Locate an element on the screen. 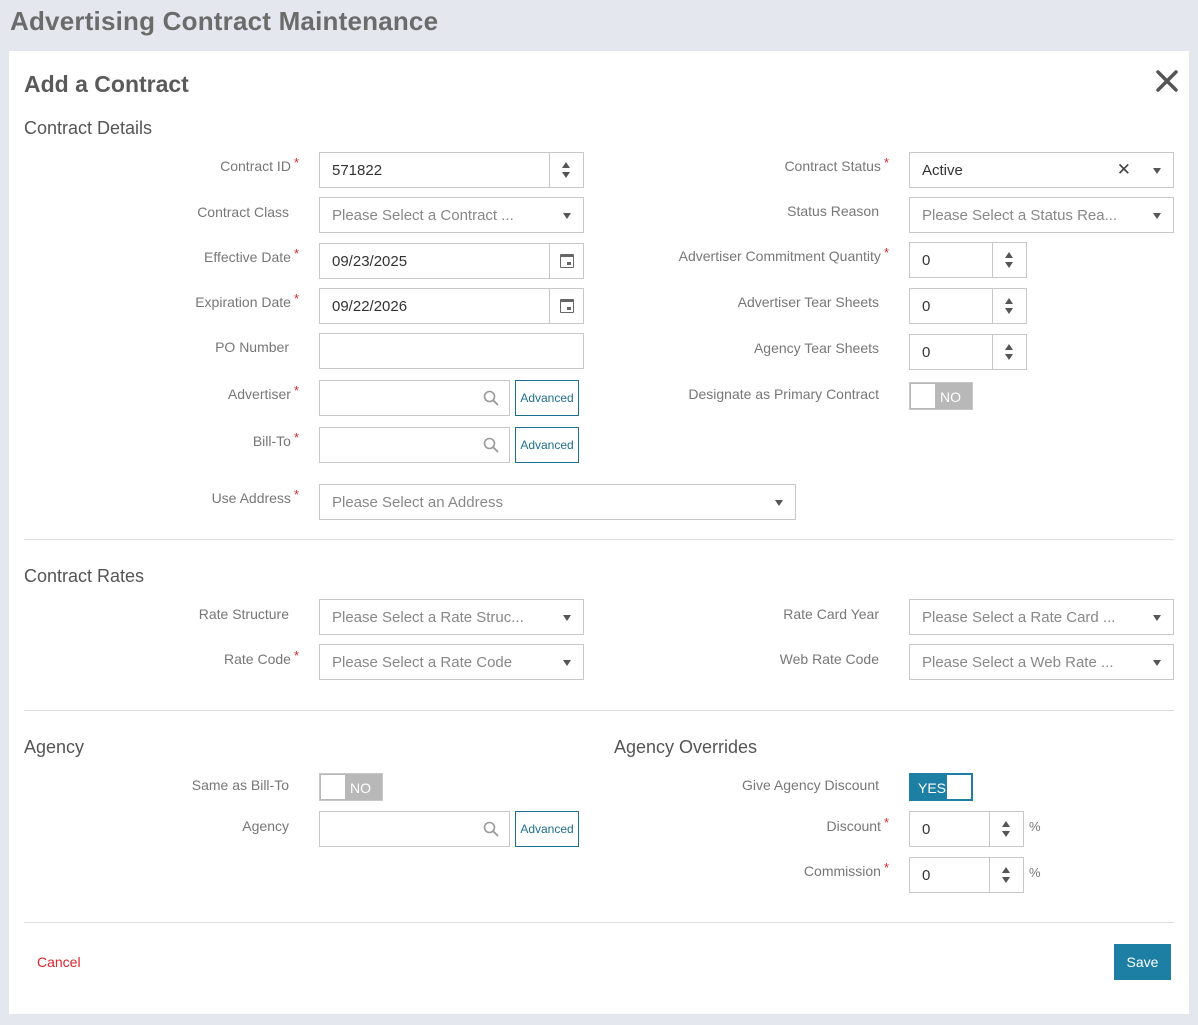  advertiser-commitment-quantity-input: 0 is located at coordinates (968, 260).